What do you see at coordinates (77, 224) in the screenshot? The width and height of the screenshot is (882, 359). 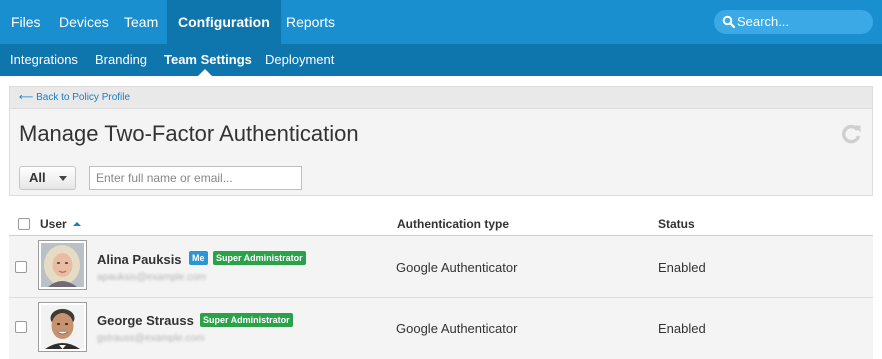 I see `sort-ascending-icon` at bounding box center [77, 224].